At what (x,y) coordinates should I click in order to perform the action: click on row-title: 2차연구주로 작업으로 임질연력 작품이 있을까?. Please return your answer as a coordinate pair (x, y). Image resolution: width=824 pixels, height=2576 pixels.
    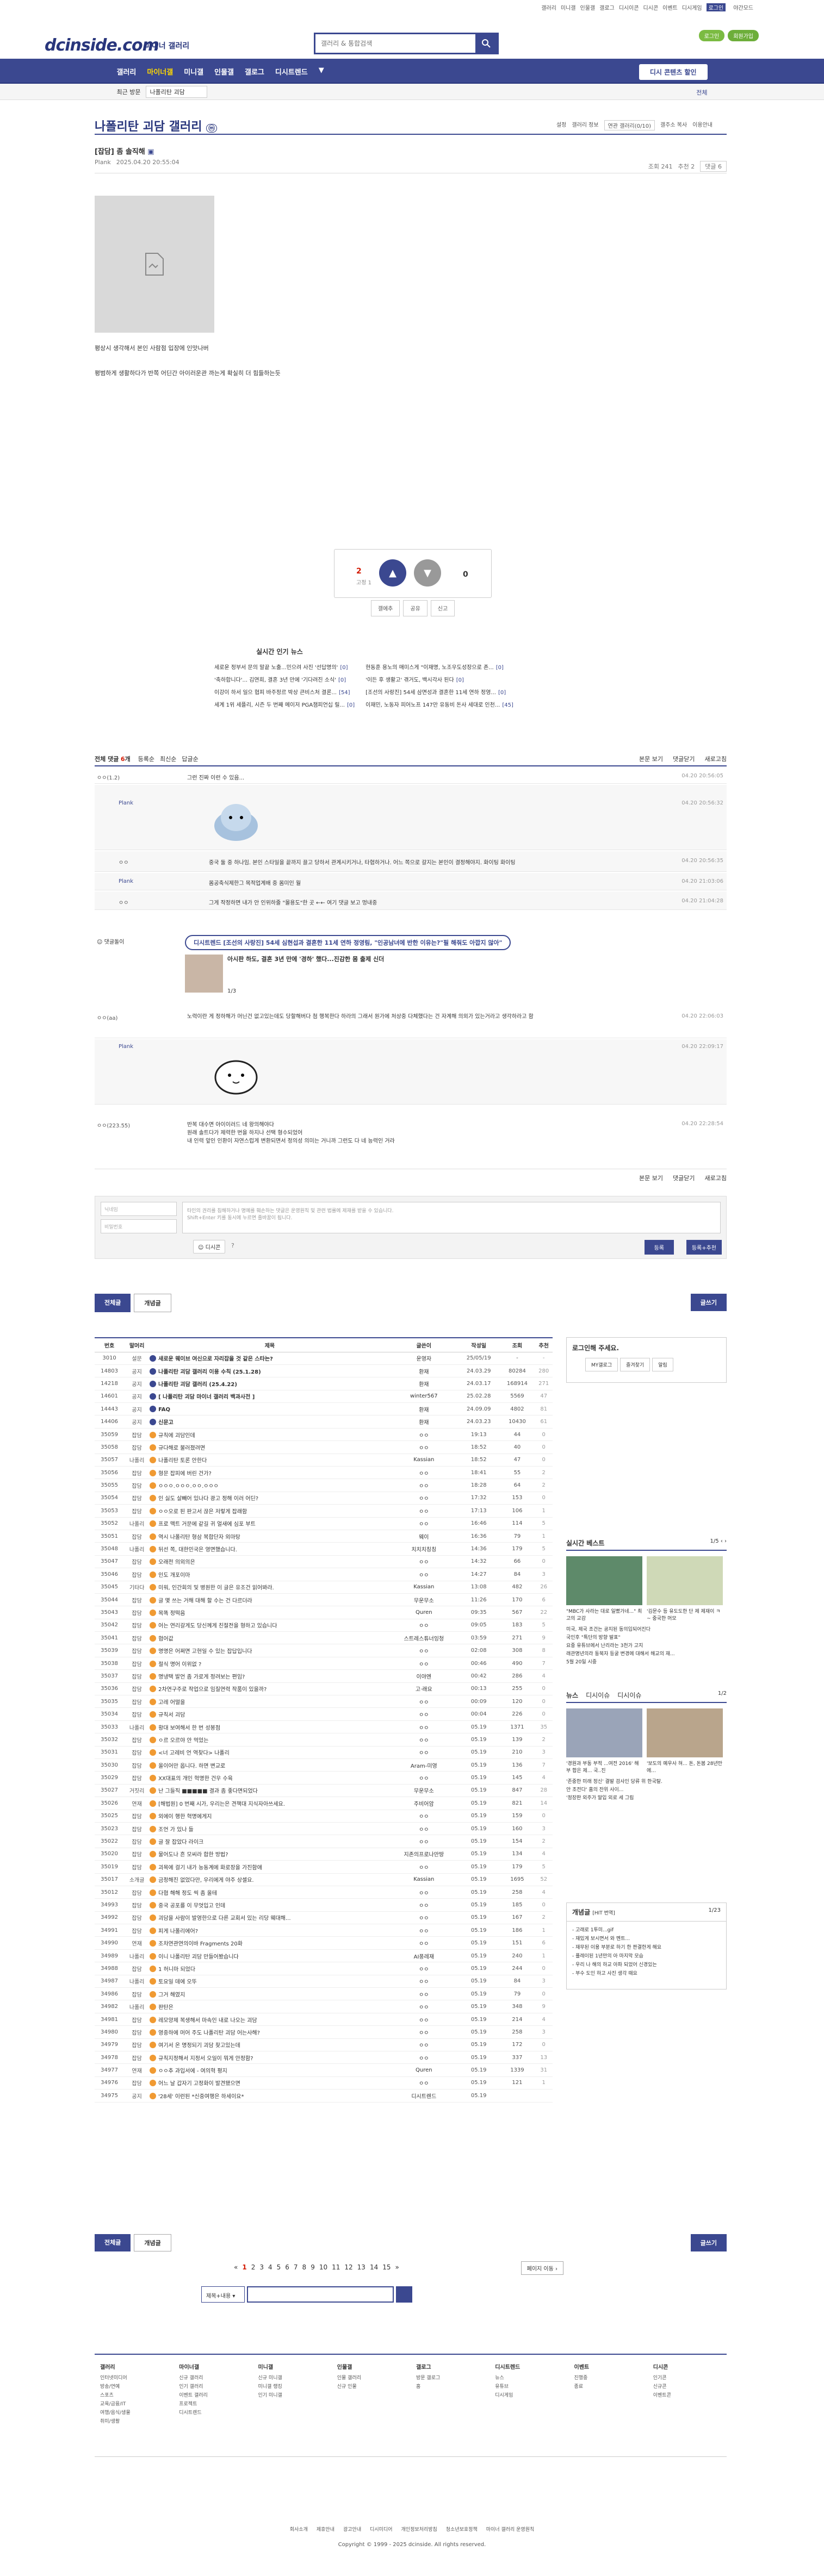
    Looking at the image, I should click on (270, 1689).